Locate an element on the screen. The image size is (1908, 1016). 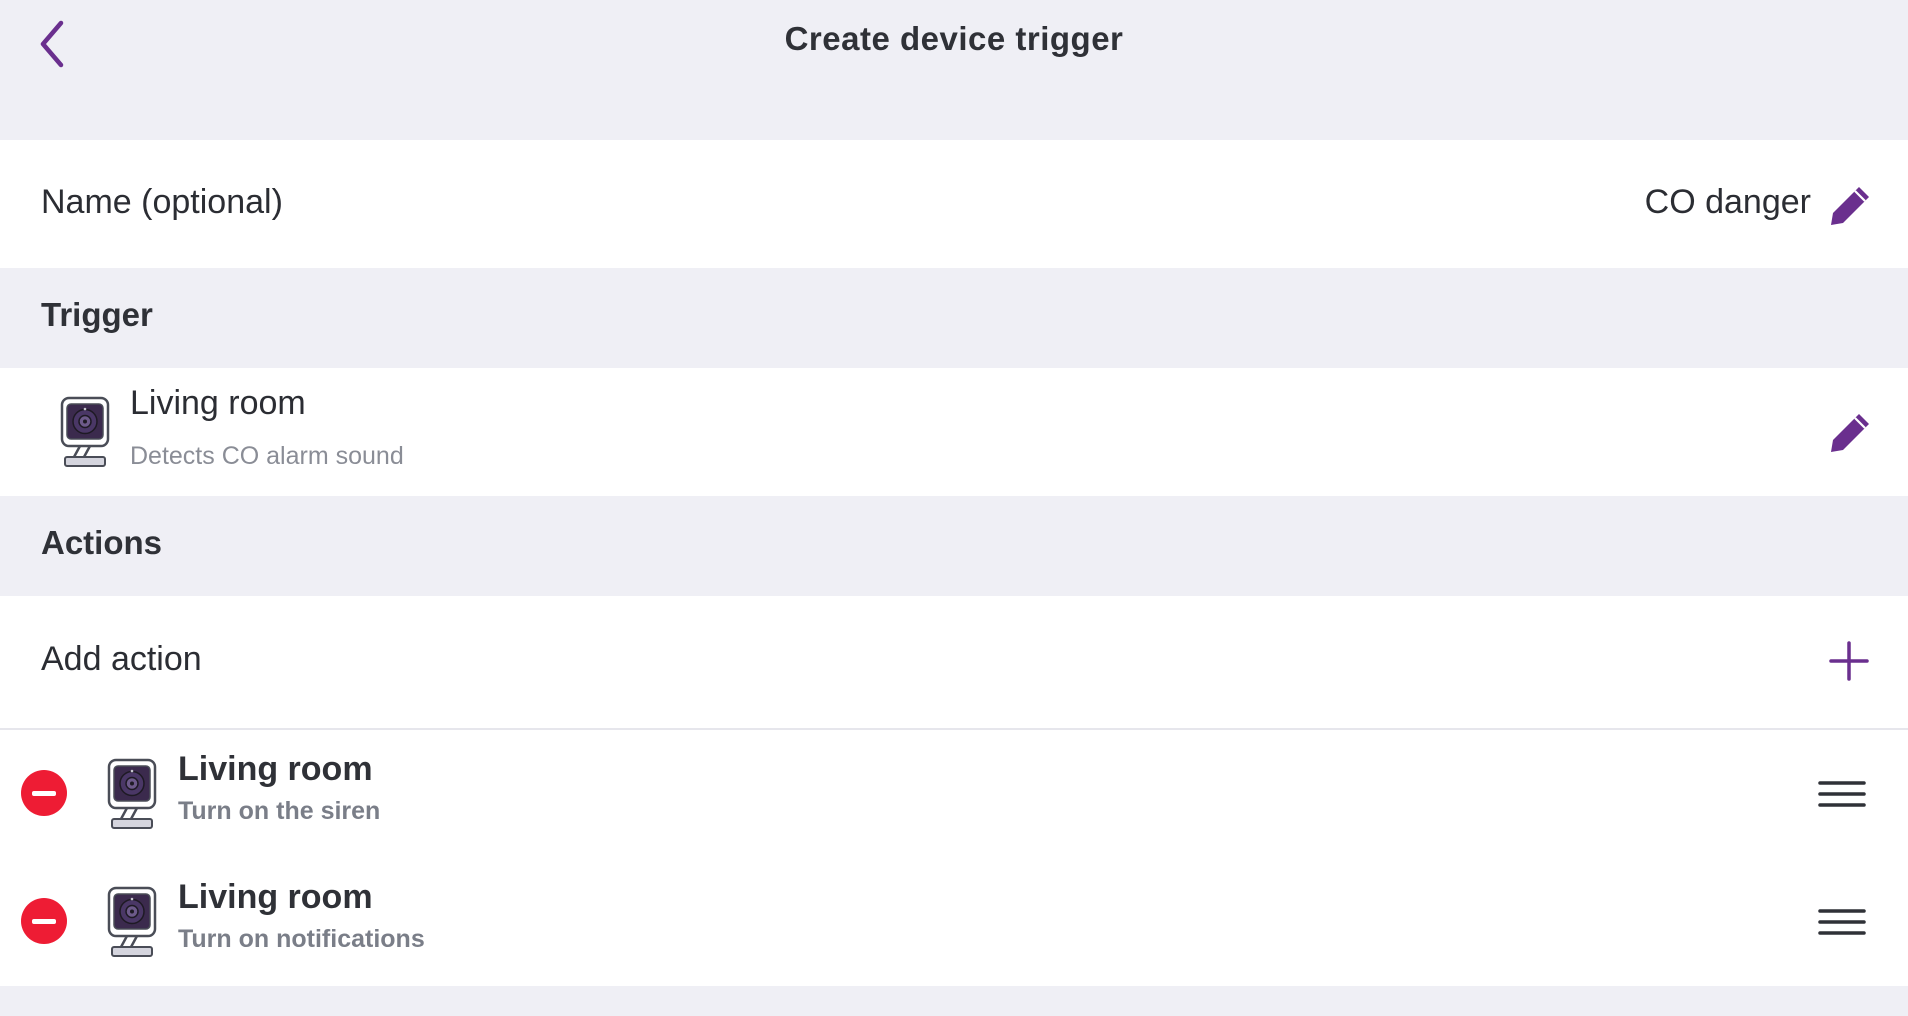
edit-name-button is located at coordinates (1851, 205).